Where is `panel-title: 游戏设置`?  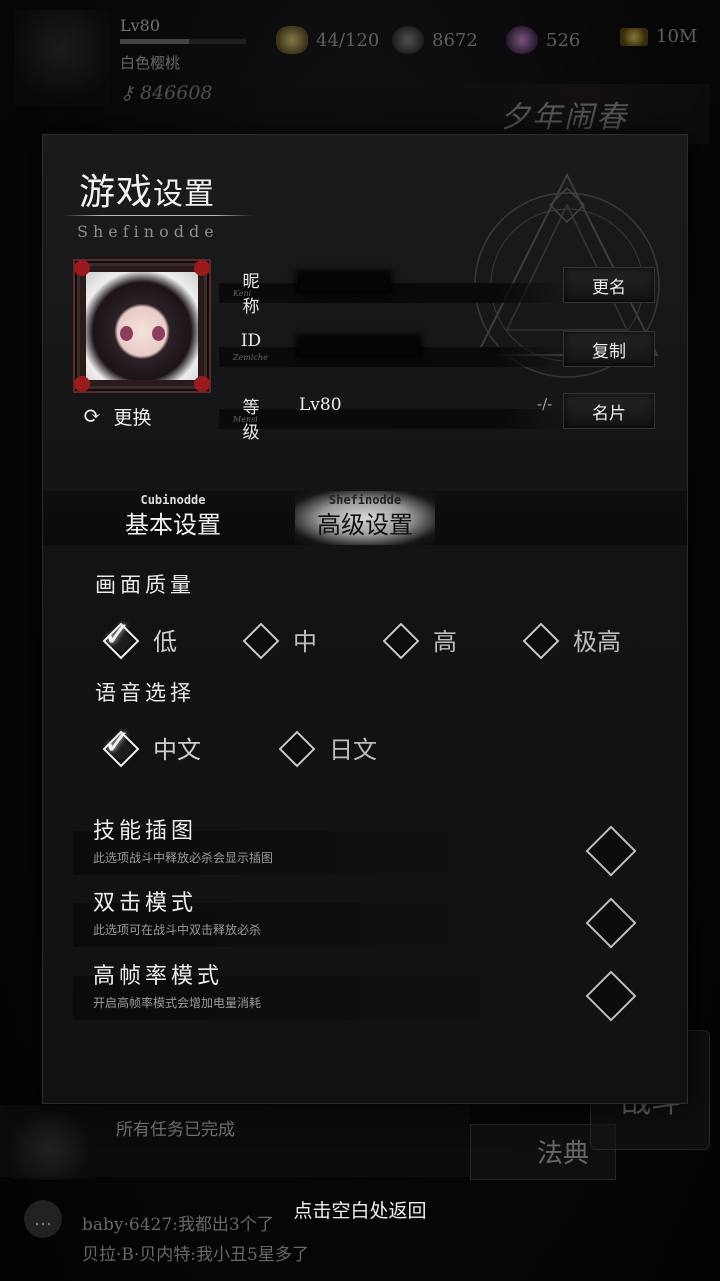 panel-title: 游戏设置 is located at coordinates (147, 192).